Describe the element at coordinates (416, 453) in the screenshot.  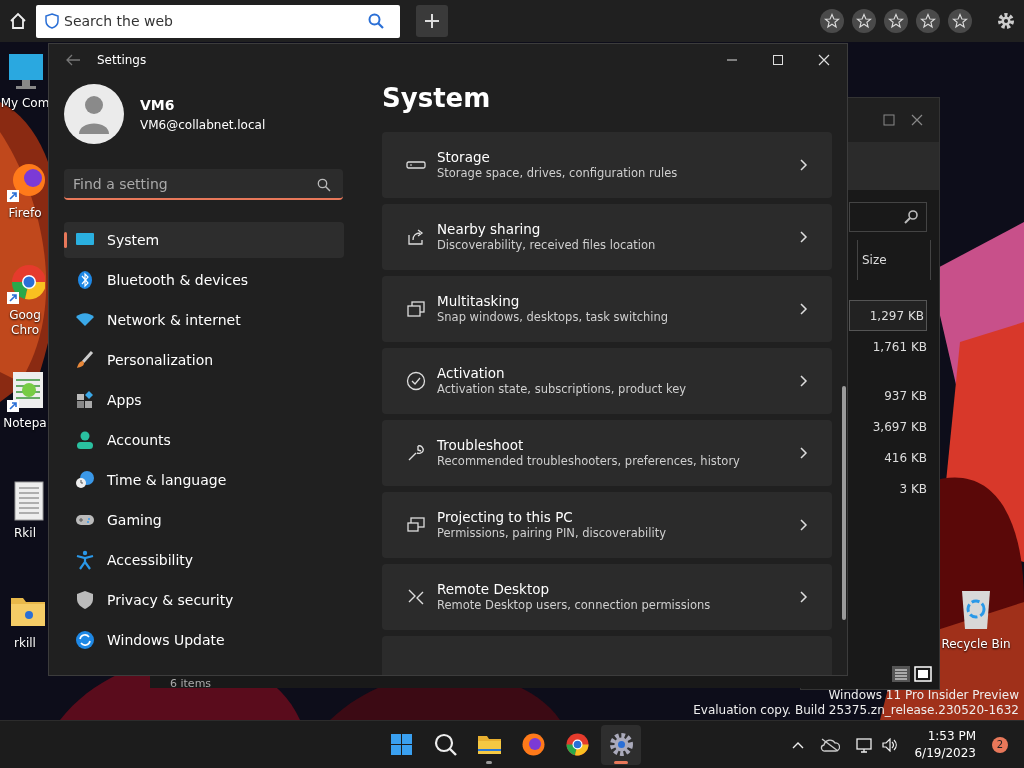
I see `wrench-icon` at that location.